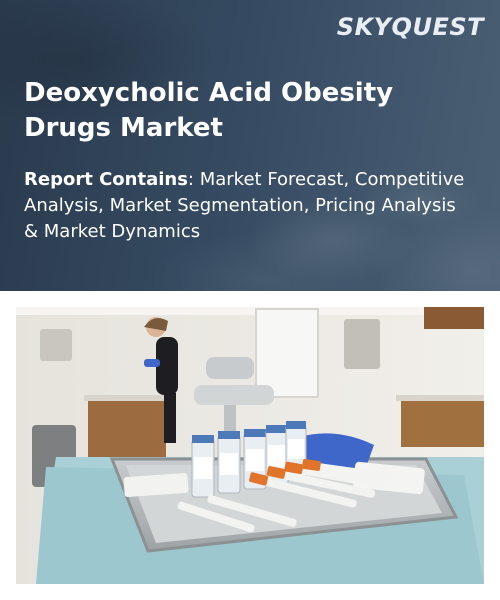 The height and width of the screenshot is (600, 500). I want to click on report-title: Deoxycholic Acid Obesity Drugs Market, so click(209, 110).